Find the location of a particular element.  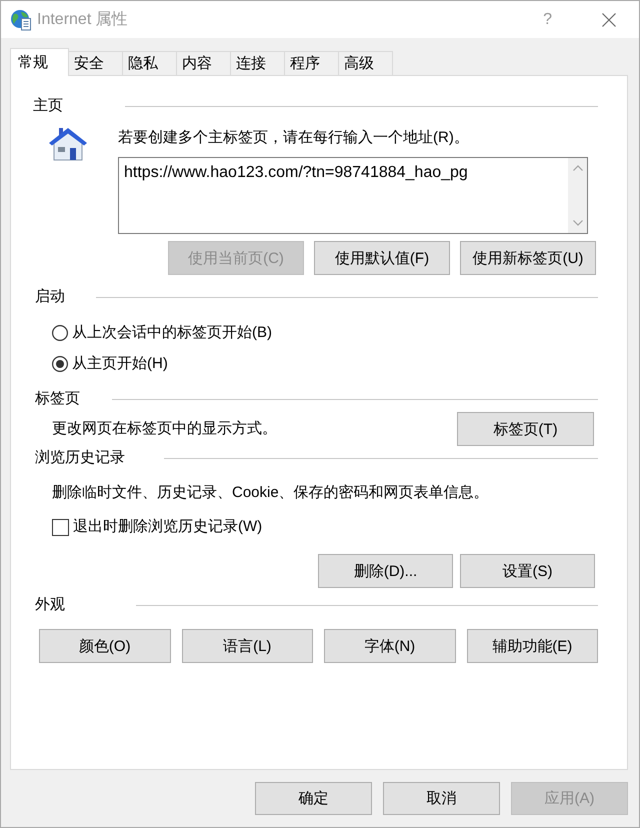

group-title: 标签页 is located at coordinates (57, 398).